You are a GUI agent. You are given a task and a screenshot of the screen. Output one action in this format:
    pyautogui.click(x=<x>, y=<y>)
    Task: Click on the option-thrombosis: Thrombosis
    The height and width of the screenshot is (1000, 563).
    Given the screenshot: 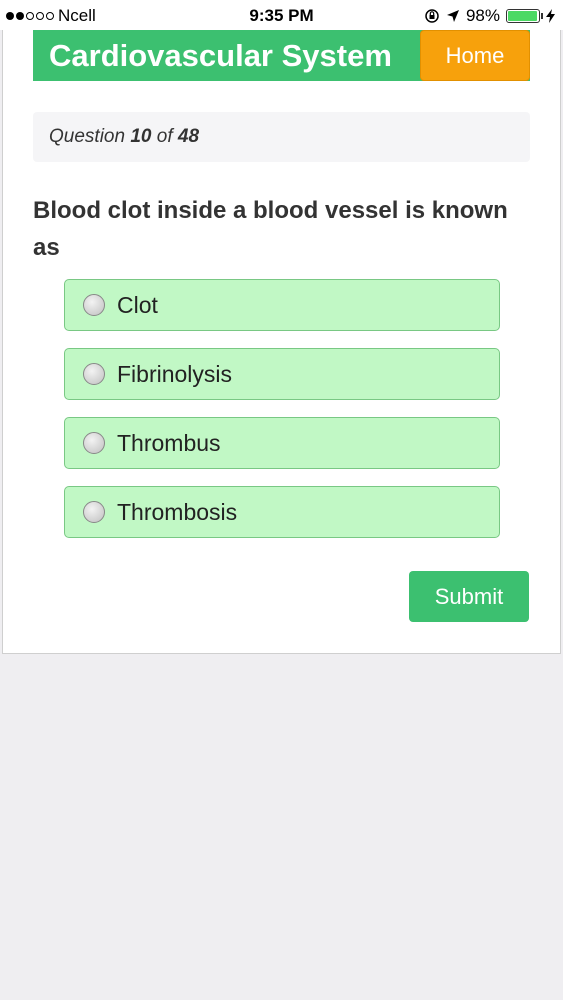 What is the action you would take?
    pyautogui.click(x=282, y=512)
    